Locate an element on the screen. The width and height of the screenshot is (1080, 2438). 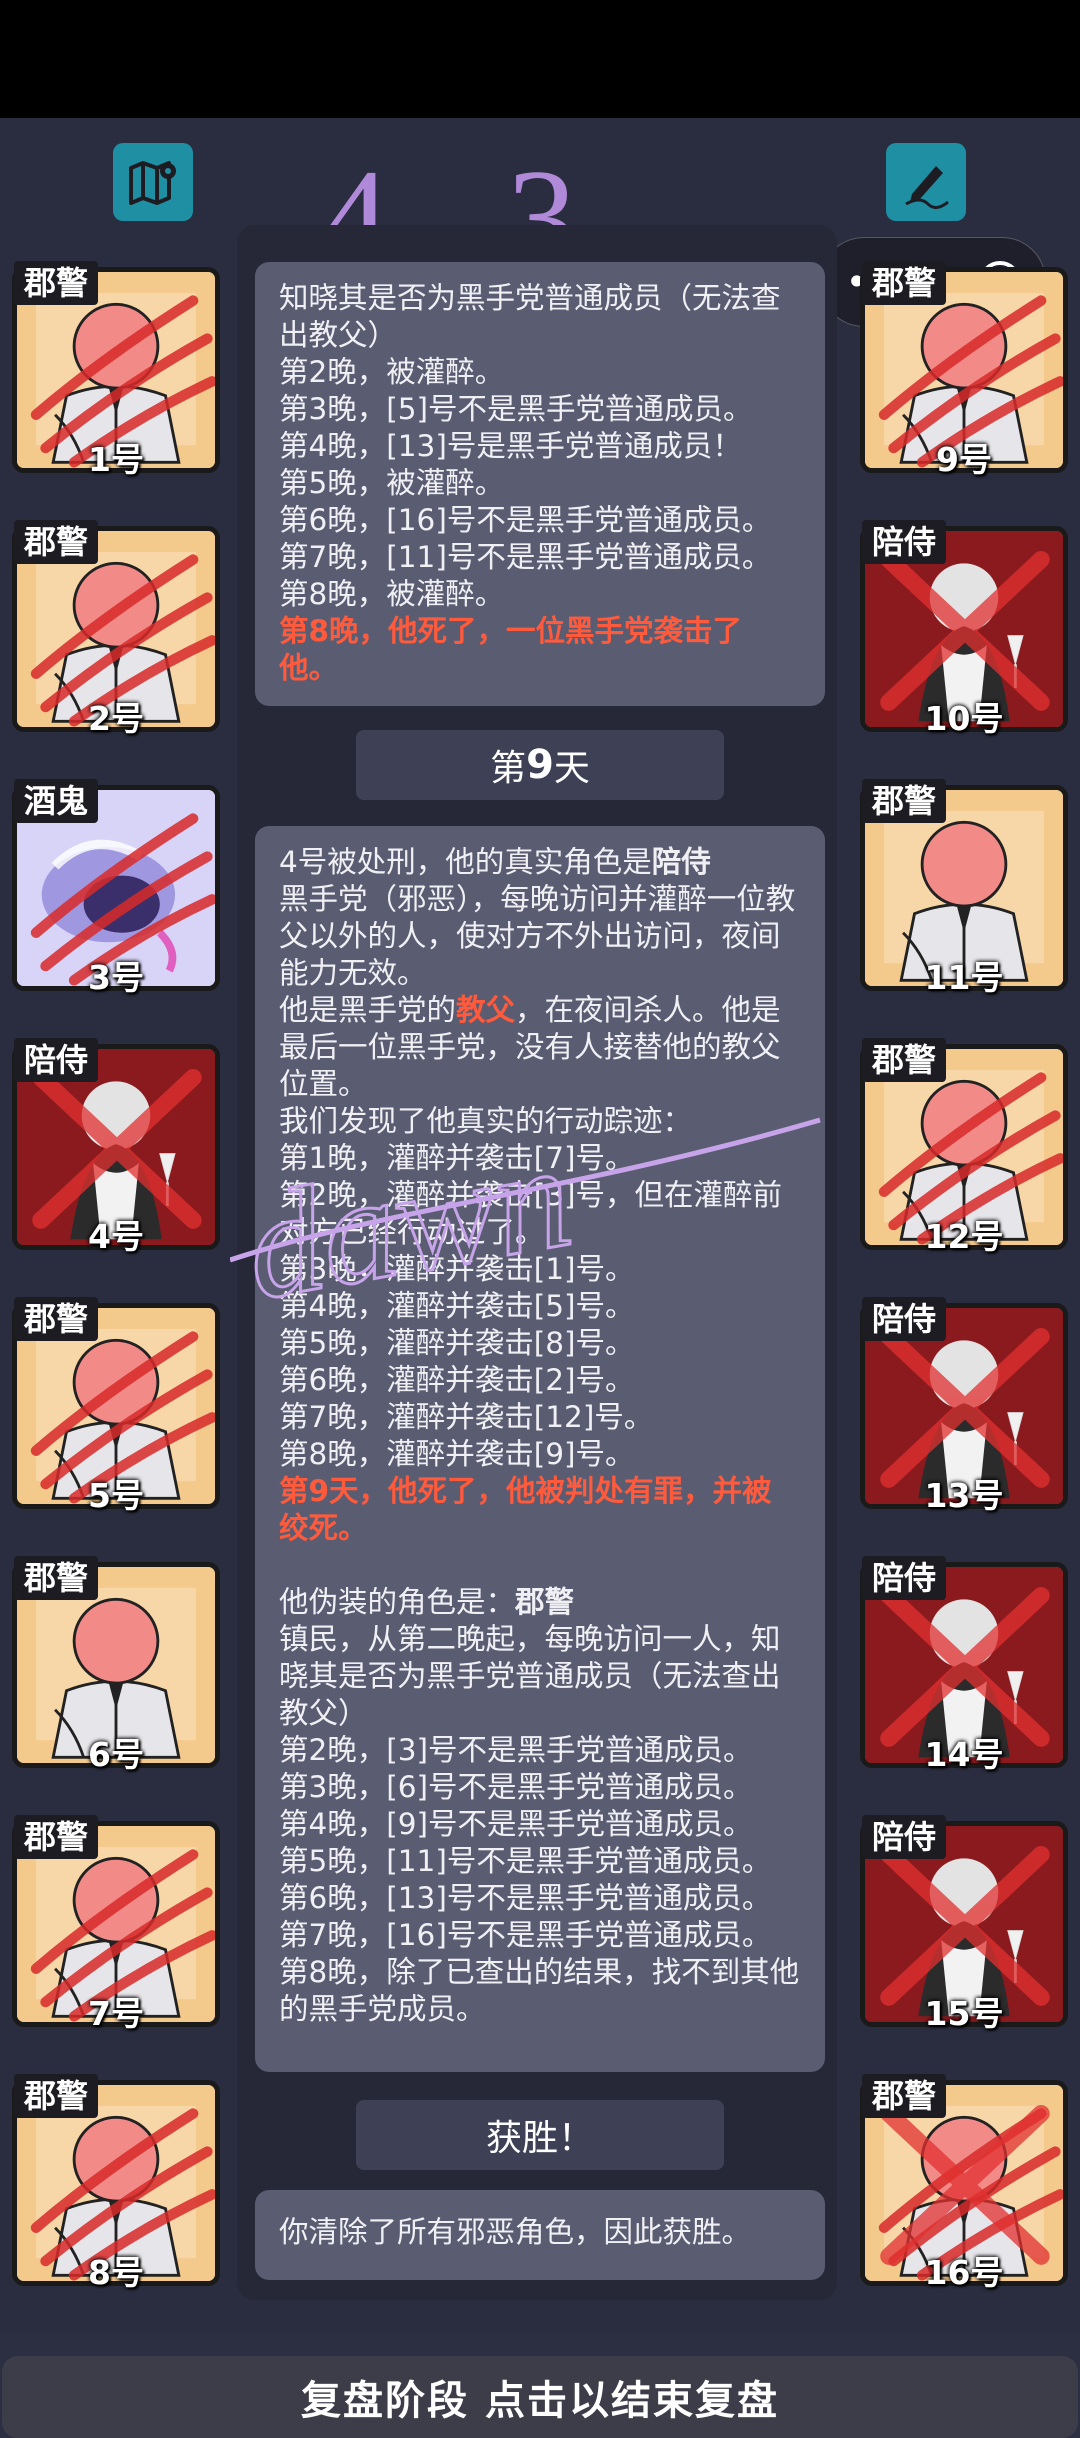
day-suffix: 天 is located at coordinates (571, 768).